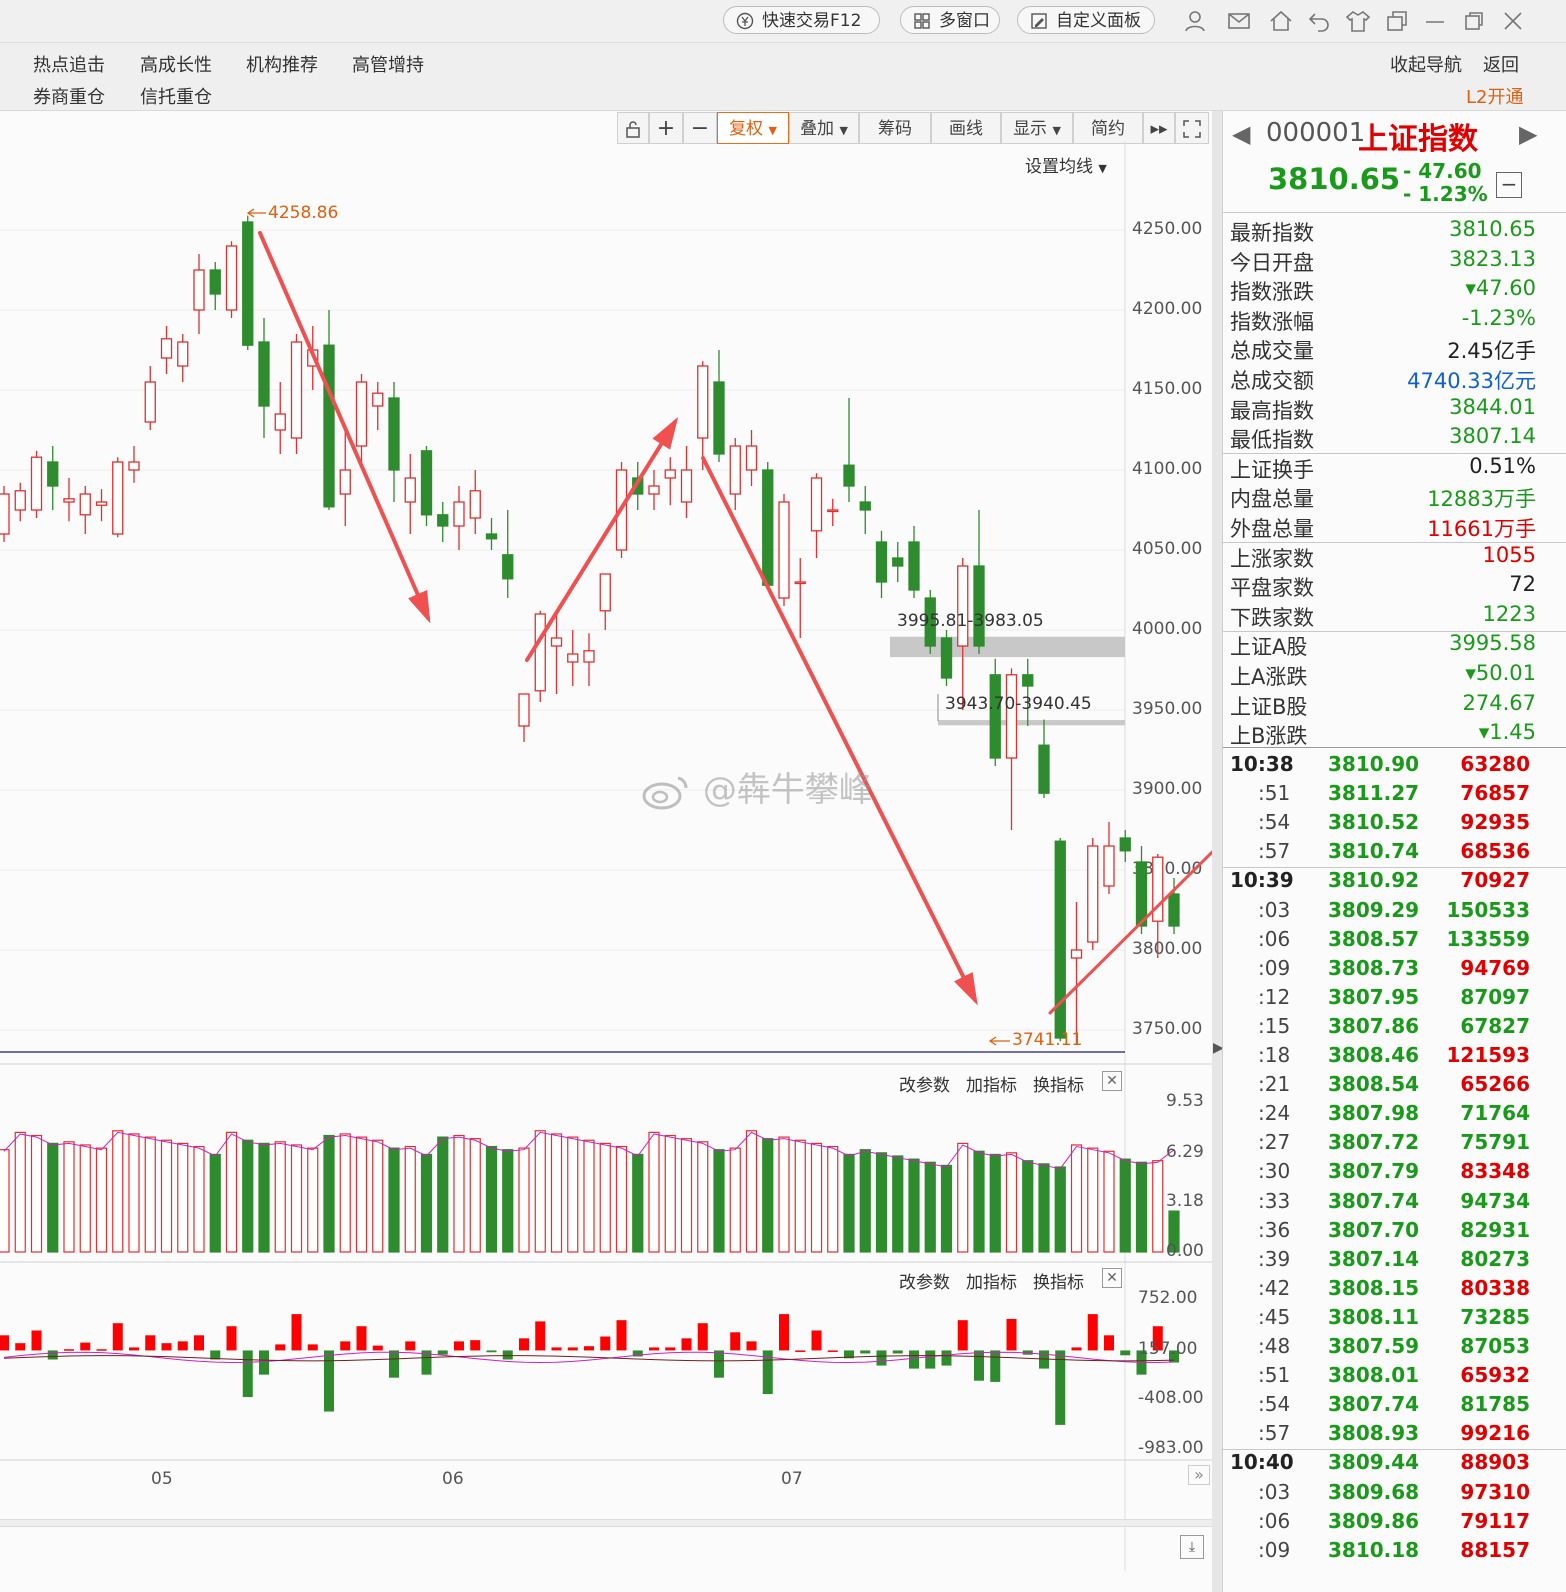 This screenshot has height=1592, width=1566. What do you see at coordinates (1495, 1433) in the screenshot?
I see `tick-volume: 99216` at bounding box center [1495, 1433].